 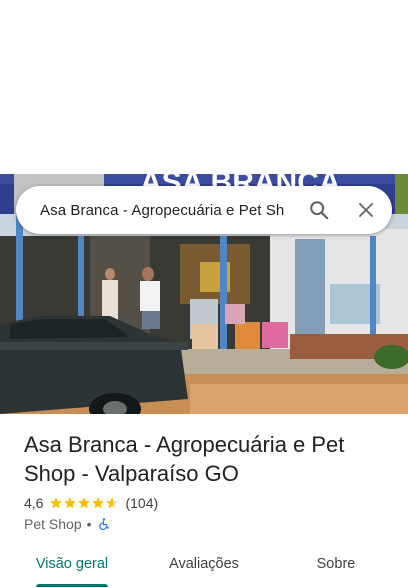 I want to click on review-count: (104), so click(x=141, y=503).